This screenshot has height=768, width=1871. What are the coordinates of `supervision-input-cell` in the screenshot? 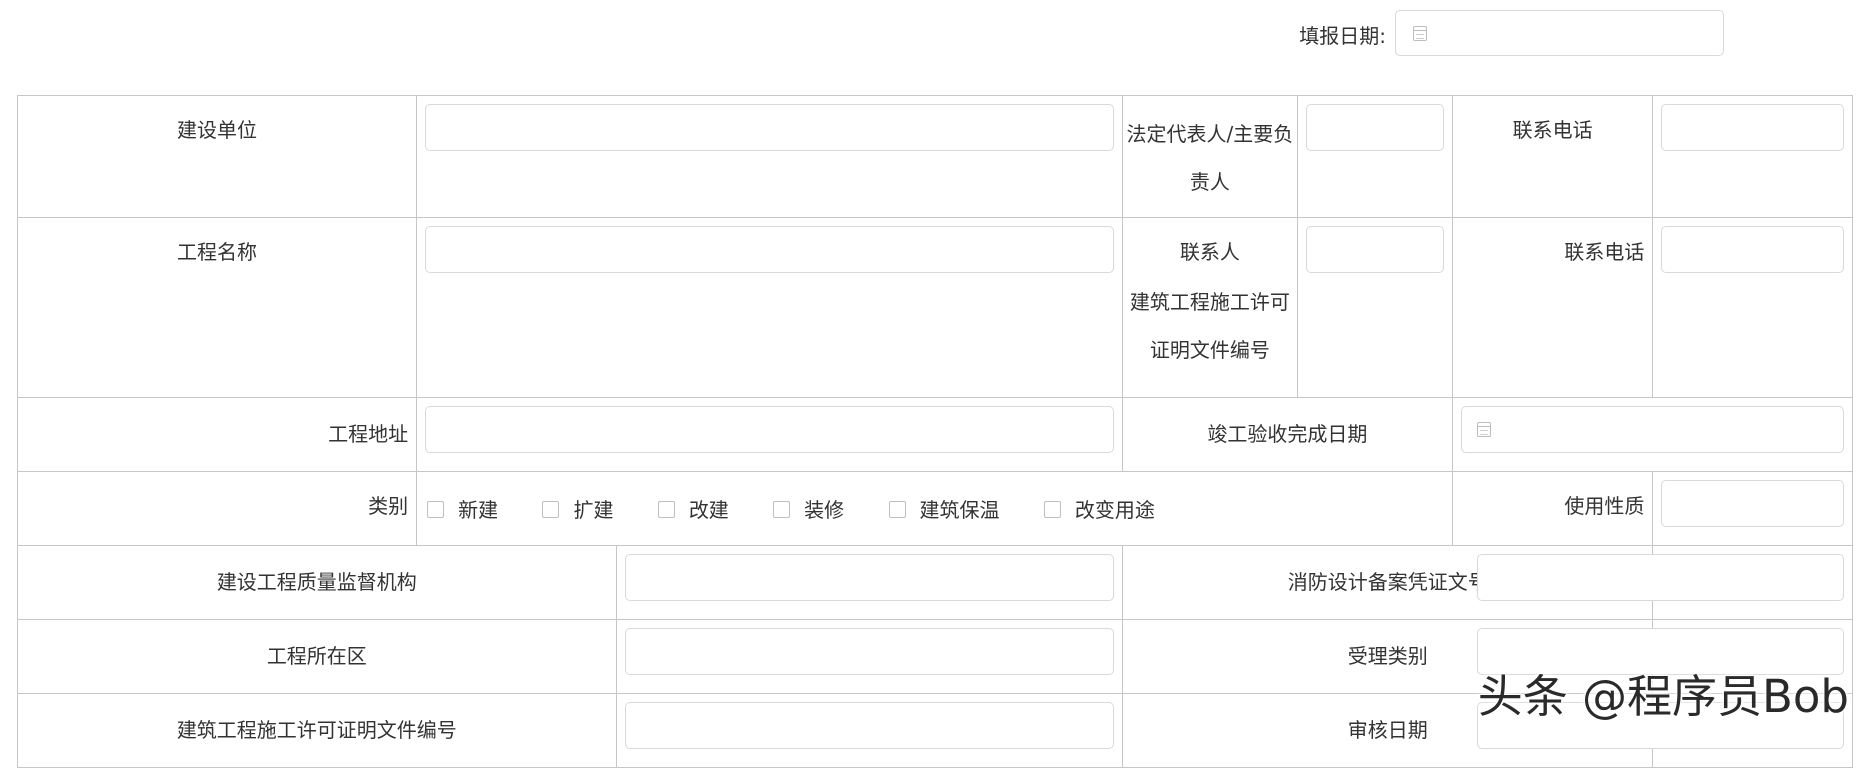 It's located at (869, 582).